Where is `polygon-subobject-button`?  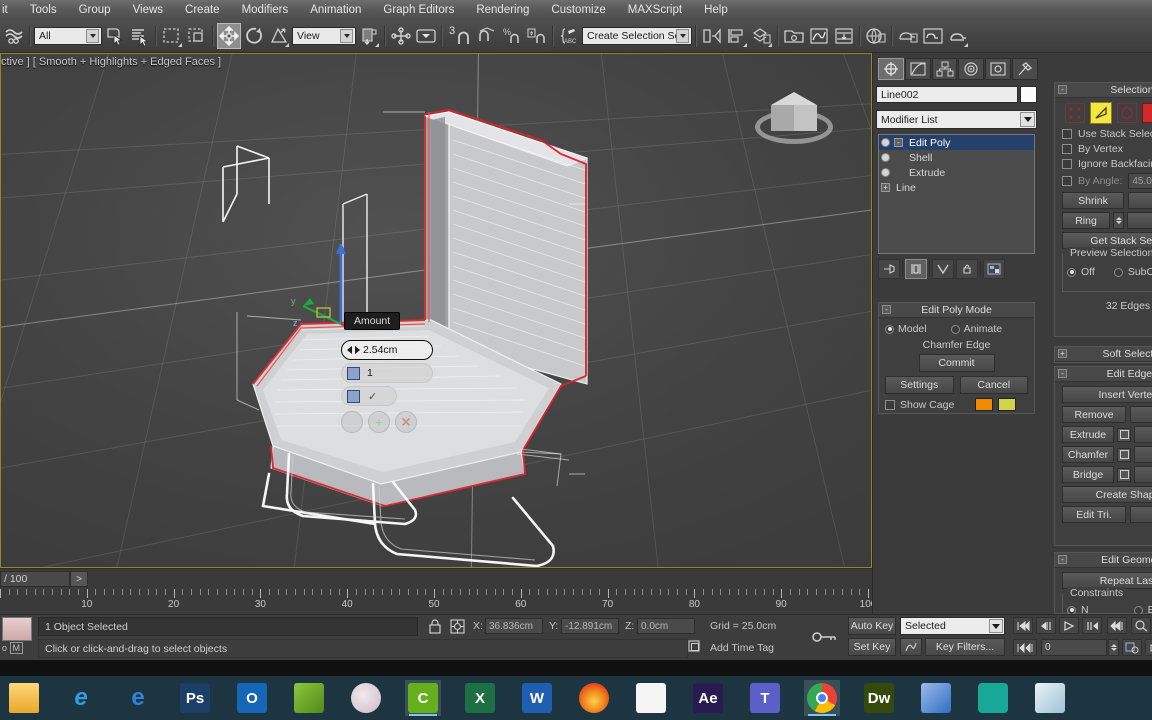
polygon-subobject-button is located at coordinates (1147, 113).